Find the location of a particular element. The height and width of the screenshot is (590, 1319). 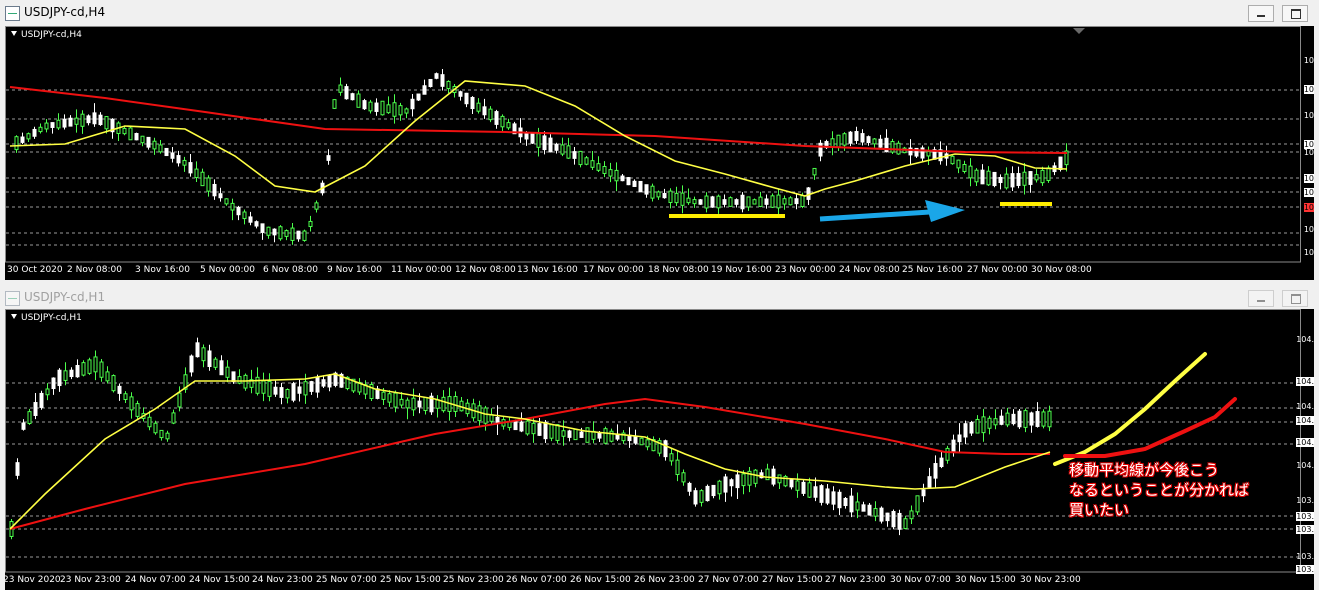

chart-symbol-label: USDJPY-cd,H1 is located at coordinates (46, 318).